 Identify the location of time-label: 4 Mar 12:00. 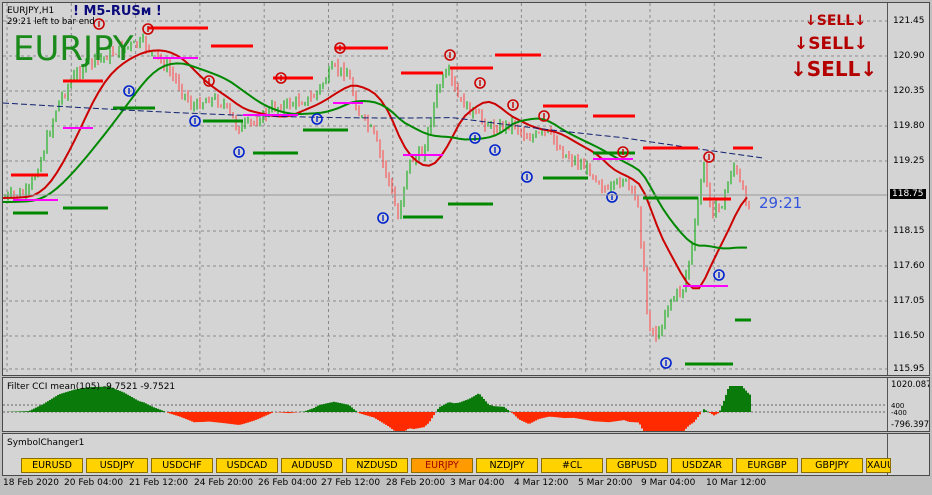
(541, 483).